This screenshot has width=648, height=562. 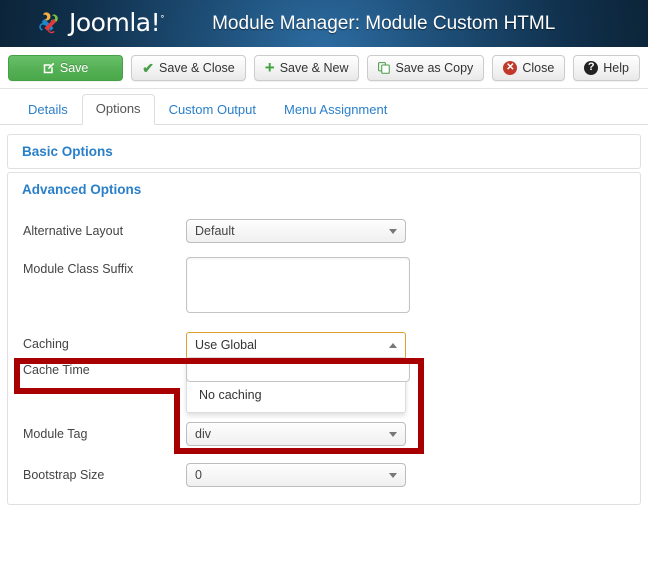 What do you see at coordinates (413, 370) in the screenshot?
I see `cache-time-field` at bounding box center [413, 370].